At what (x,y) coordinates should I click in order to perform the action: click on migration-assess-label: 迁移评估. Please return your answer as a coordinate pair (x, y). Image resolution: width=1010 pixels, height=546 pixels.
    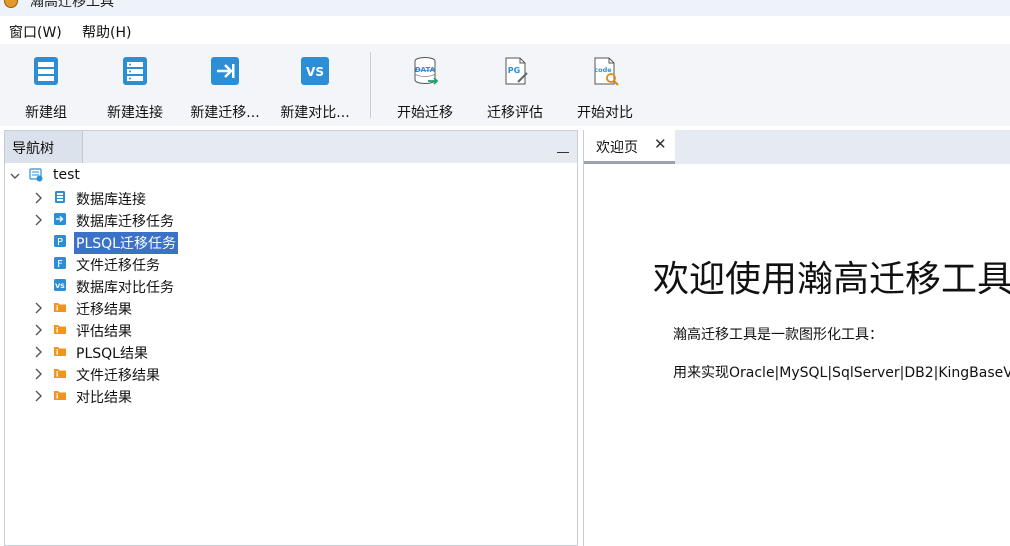
    Looking at the image, I should click on (515, 113).